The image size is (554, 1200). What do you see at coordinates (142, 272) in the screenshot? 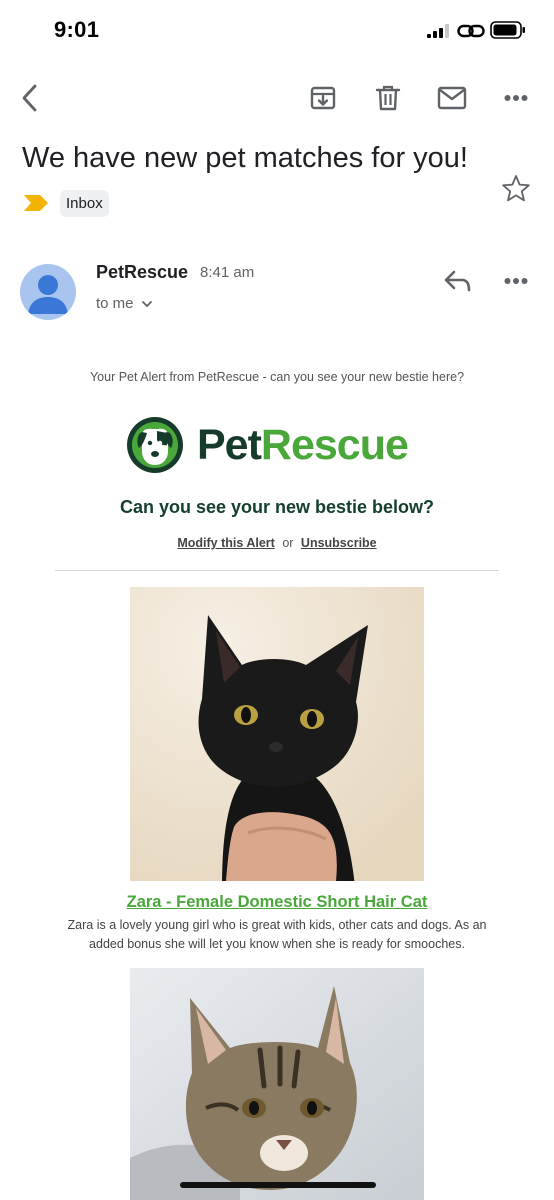
I see `sender-name: PetRescue` at bounding box center [142, 272].